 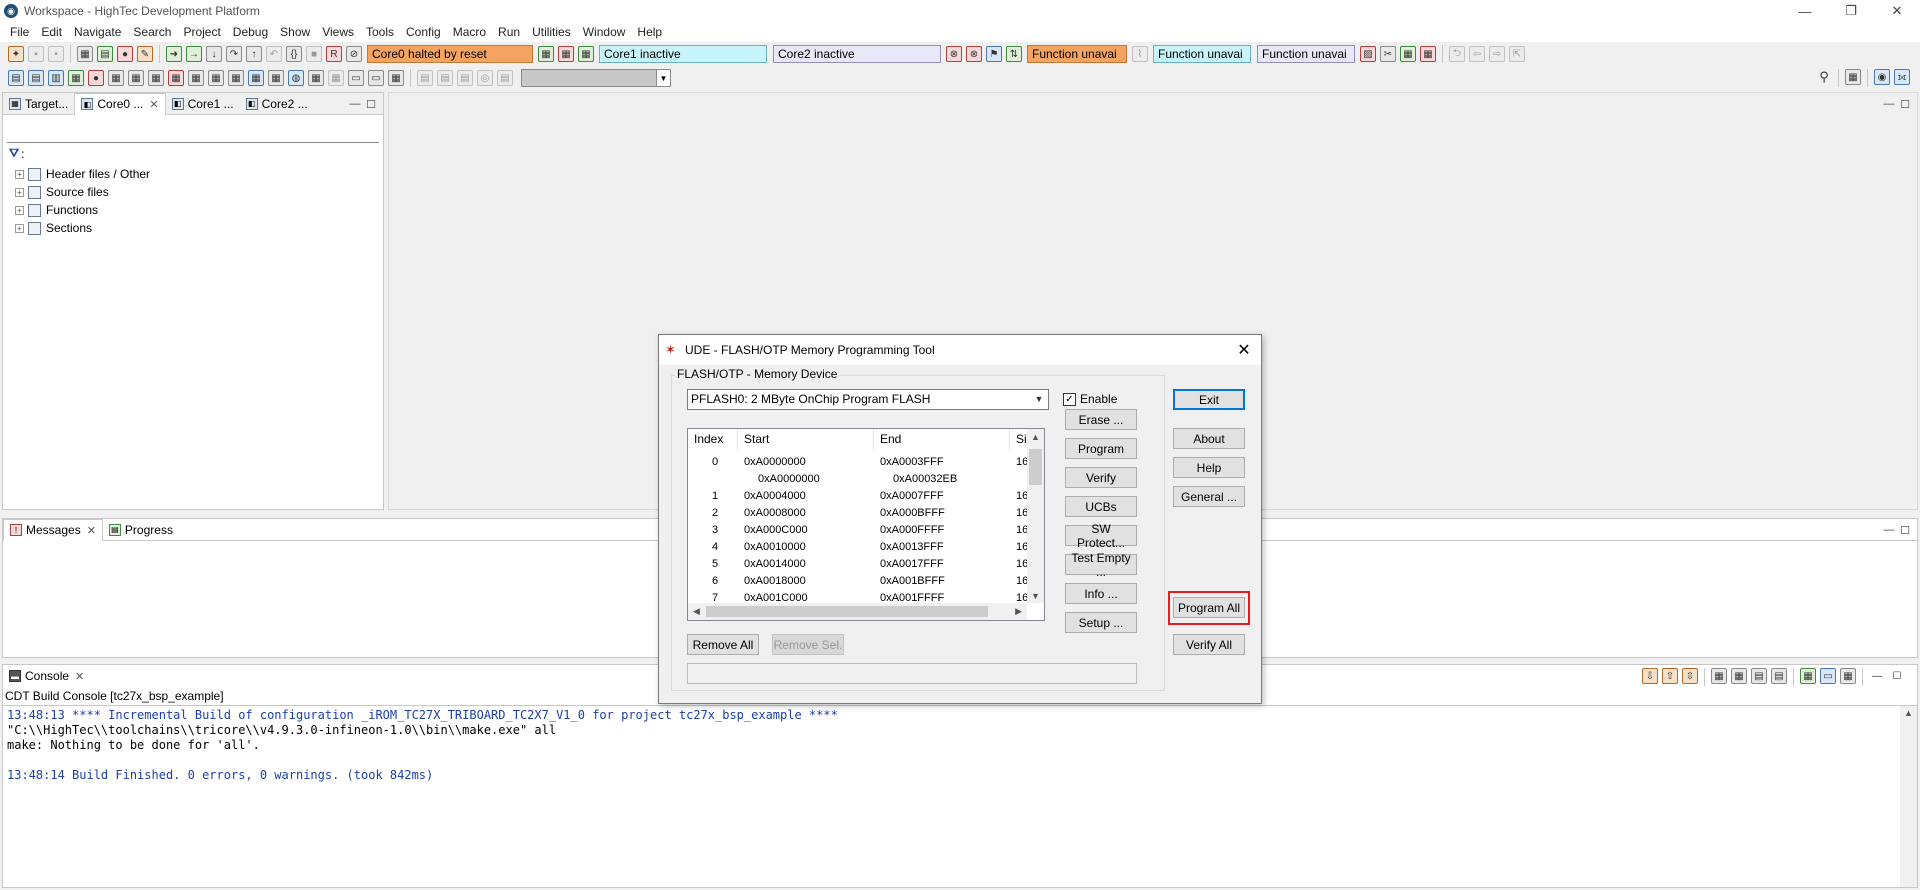 I want to click on memory-icon: ▦, so click(x=1408, y=54).